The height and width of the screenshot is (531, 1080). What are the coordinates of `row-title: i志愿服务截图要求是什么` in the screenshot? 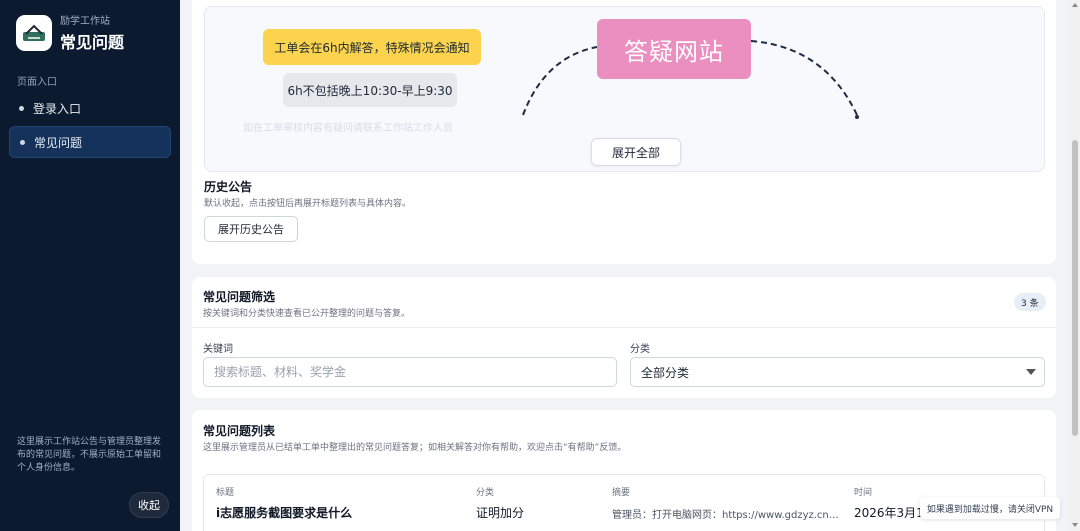 It's located at (284, 512).